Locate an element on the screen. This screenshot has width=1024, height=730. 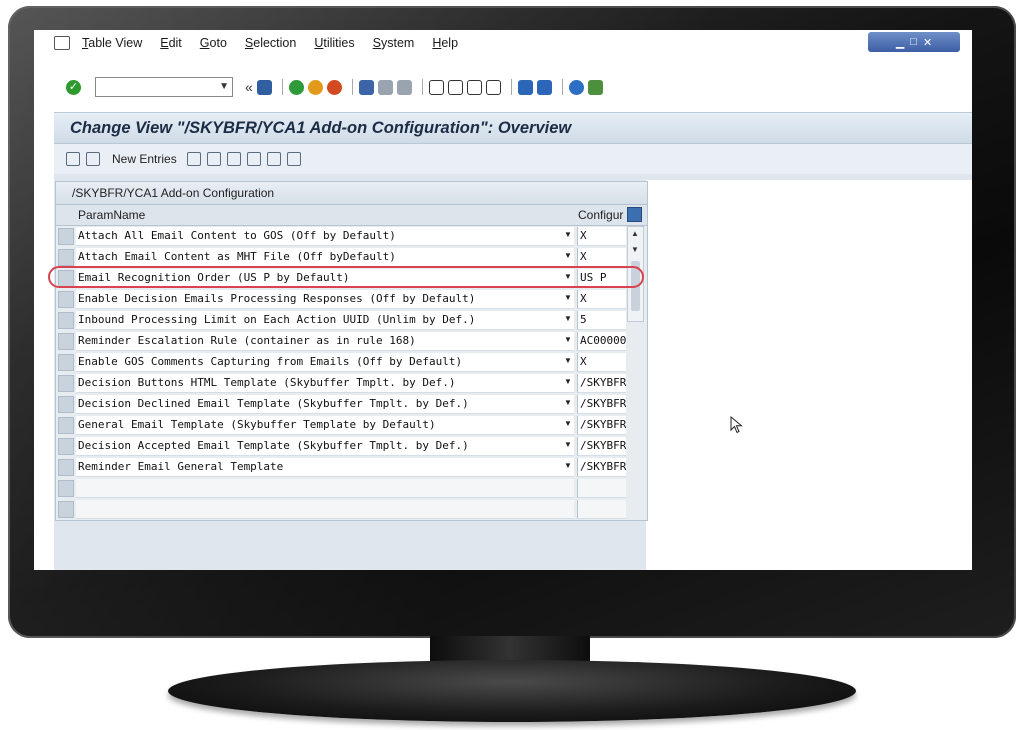
select-all-icon is located at coordinates (253, 159).